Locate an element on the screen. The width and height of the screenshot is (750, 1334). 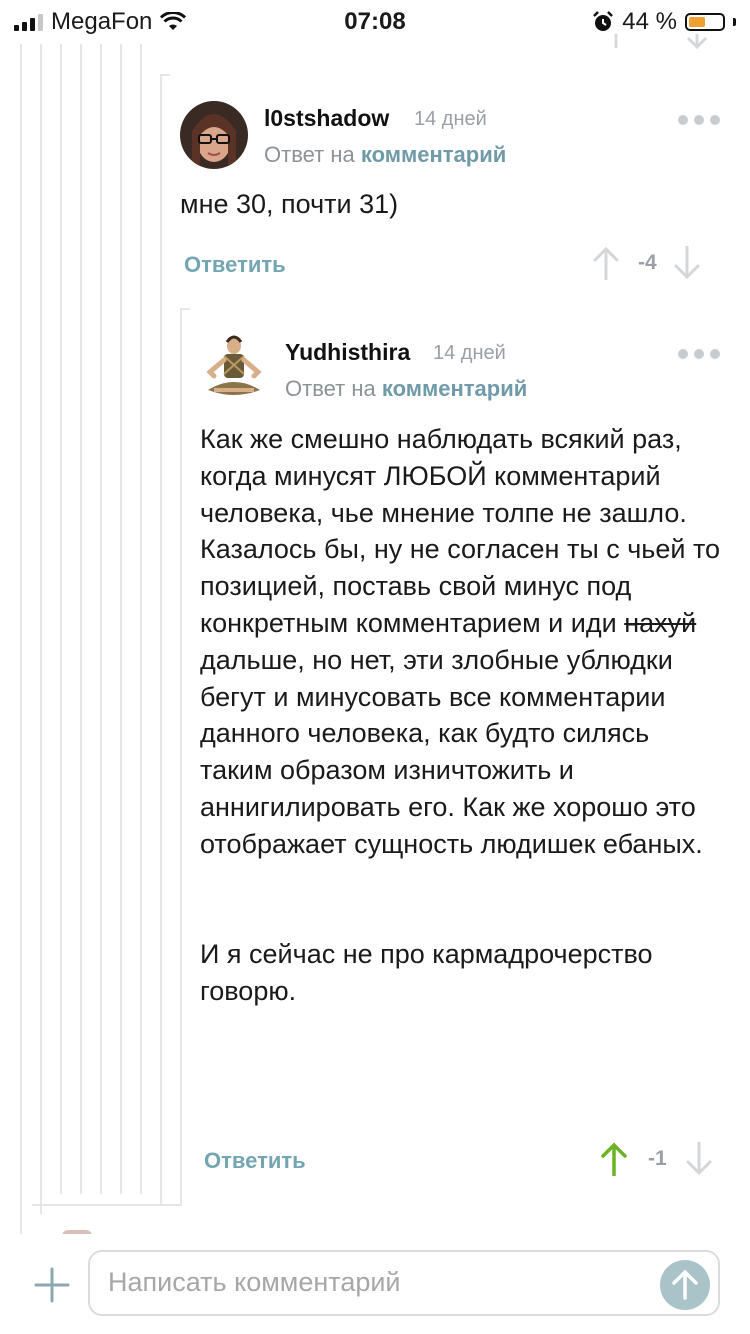
rating: -1 is located at coordinates (657, 1158).